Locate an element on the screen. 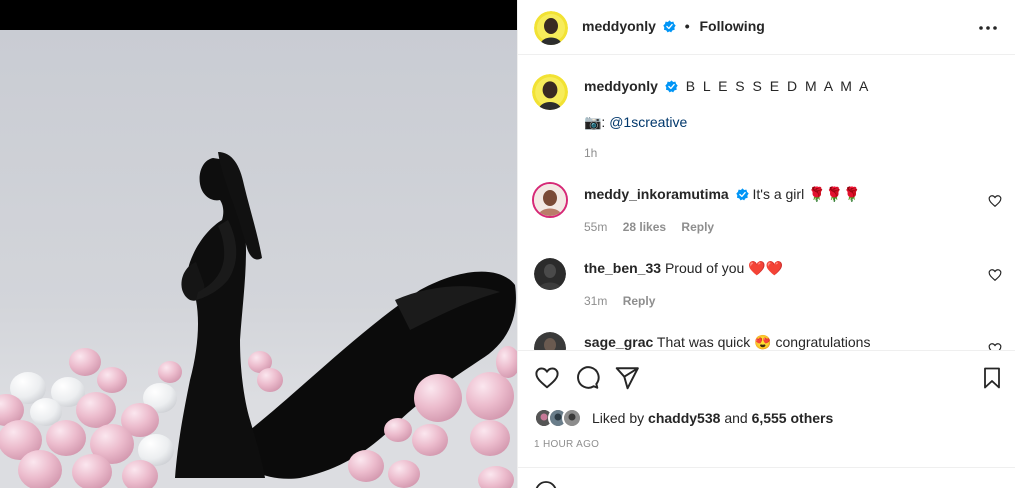 Image resolution: width=1015 pixels, height=488 pixels. caption-username: meddyonly is located at coordinates (621, 86).